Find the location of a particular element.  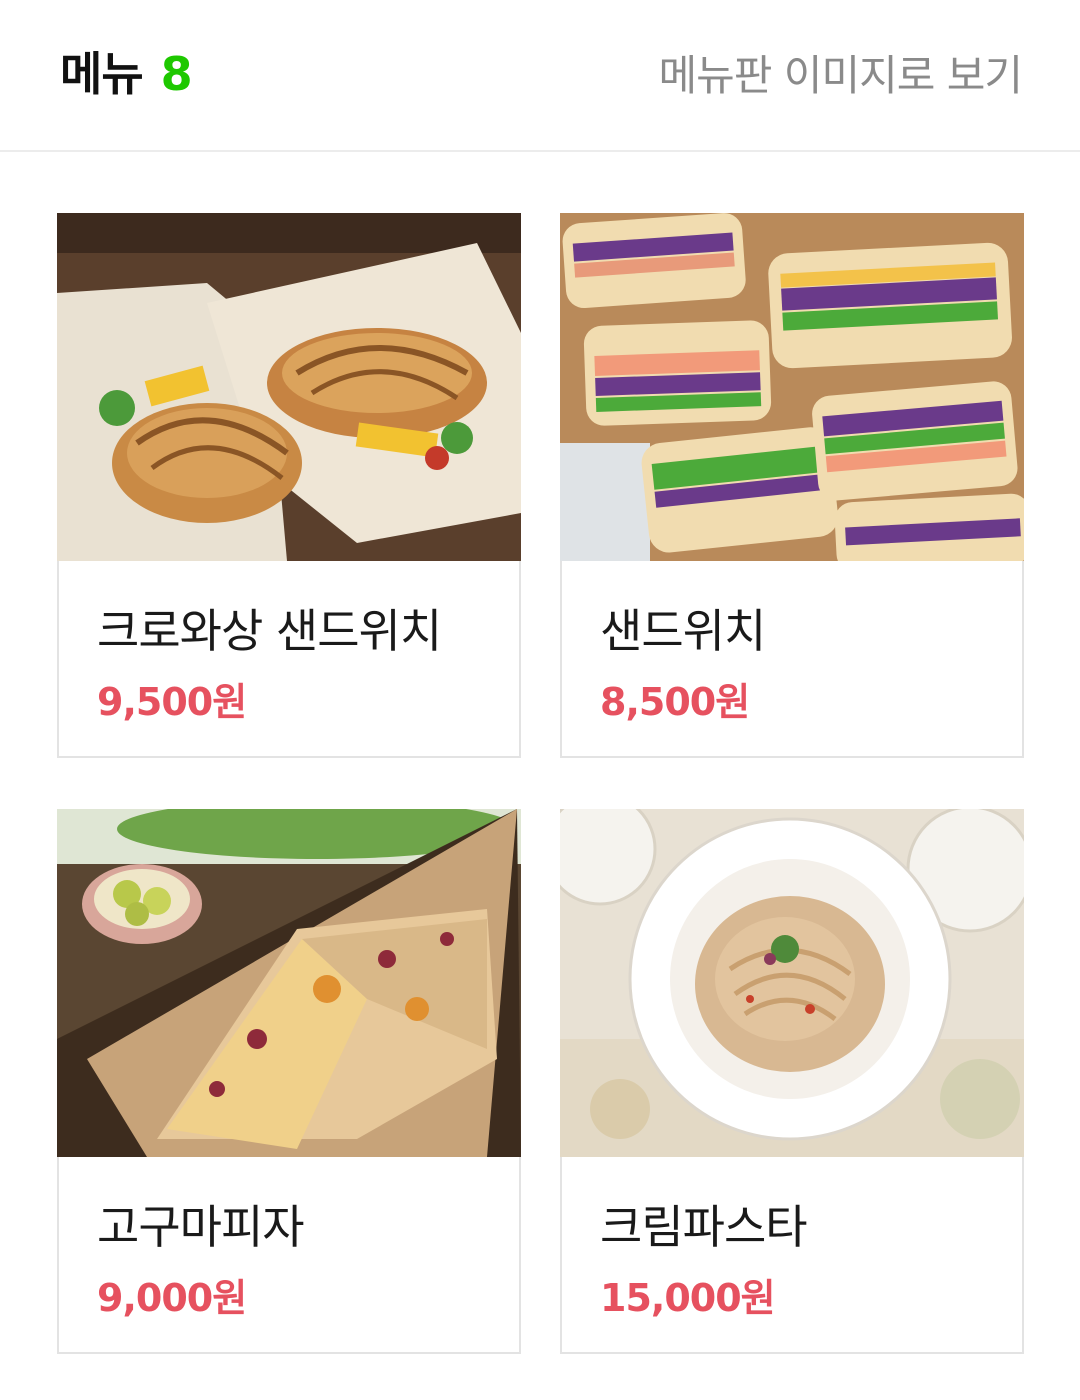

menu-item-price: 15,000원 is located at coordinates (688, 1298).